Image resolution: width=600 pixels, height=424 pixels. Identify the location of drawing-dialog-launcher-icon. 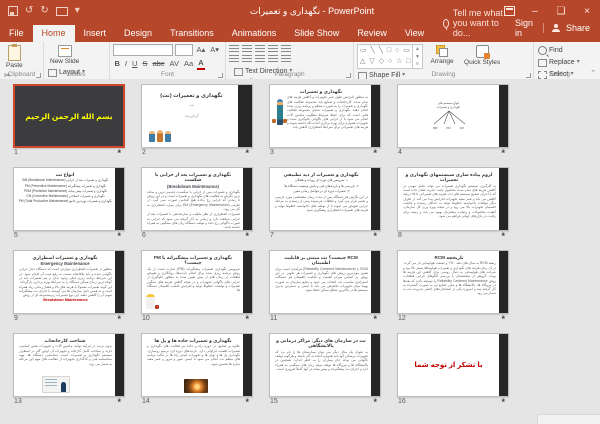
(528, 75).